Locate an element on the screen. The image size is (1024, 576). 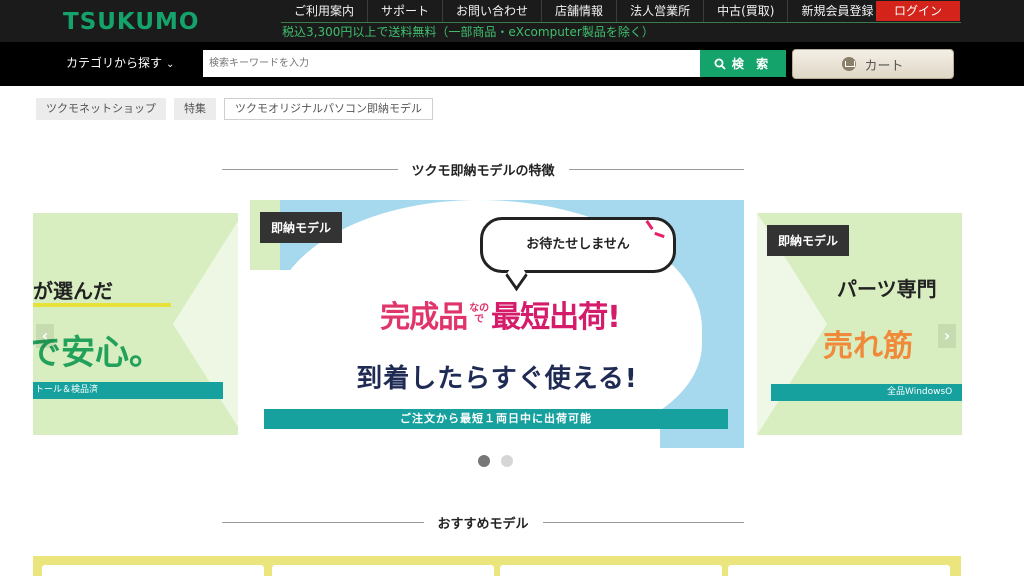
nav-item-used: 中古(買取) is located at coordinates (745, 11).